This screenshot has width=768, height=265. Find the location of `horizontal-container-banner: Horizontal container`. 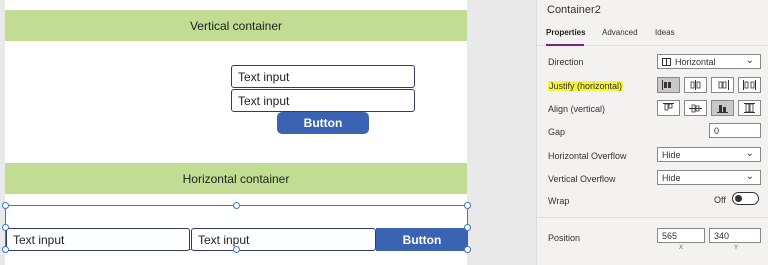

horizontal-container-banner: Horizontal container is located at coordinates (236, 178).